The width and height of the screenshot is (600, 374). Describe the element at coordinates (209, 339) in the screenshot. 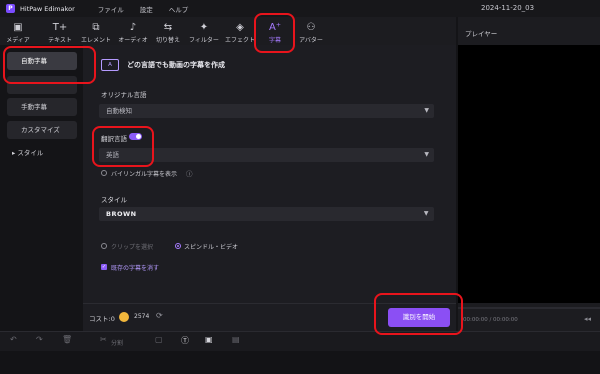

I see `ai-icon: ▣` at that location.